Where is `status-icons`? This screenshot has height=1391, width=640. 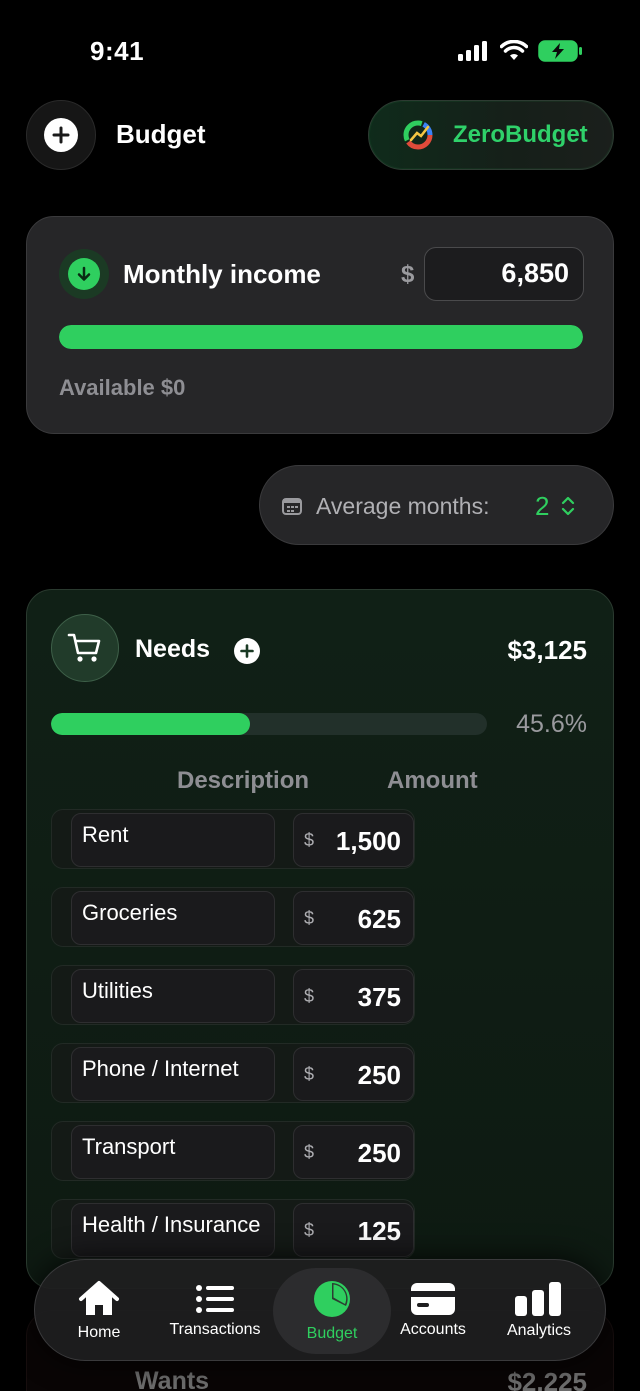 status-icons is located at coordinates (521, 51).